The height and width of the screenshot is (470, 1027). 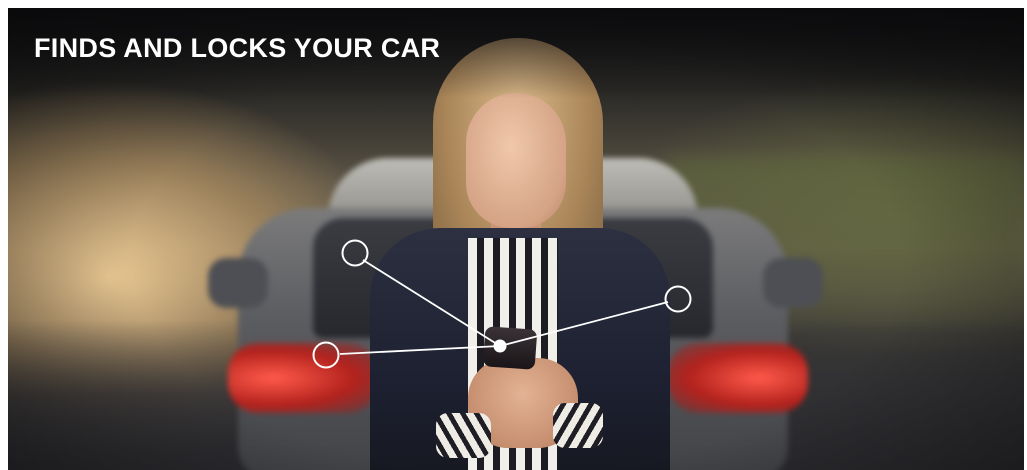 I want to click on connection-line-right, so click(x=584, y=324).